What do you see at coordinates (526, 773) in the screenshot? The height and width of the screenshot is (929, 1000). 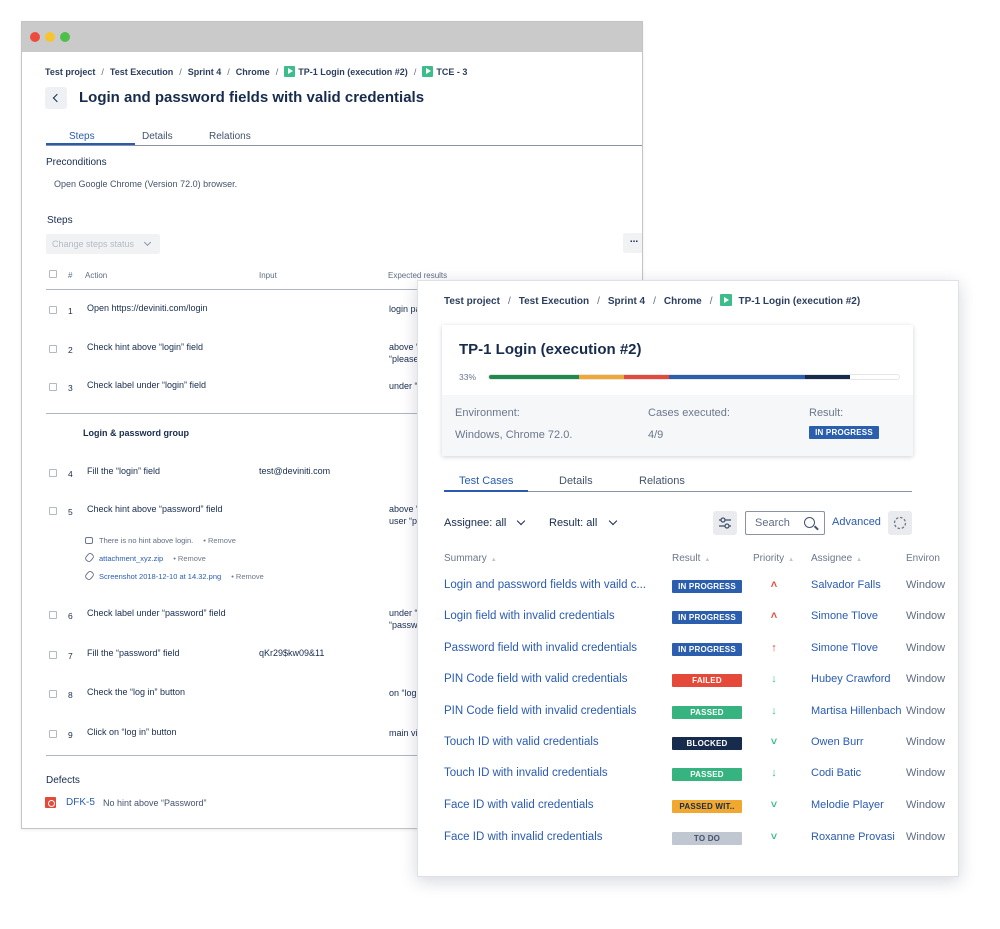 I see `test-case-summary-link: Touch ID with invalid credentials` at bounding box center [526, 773].